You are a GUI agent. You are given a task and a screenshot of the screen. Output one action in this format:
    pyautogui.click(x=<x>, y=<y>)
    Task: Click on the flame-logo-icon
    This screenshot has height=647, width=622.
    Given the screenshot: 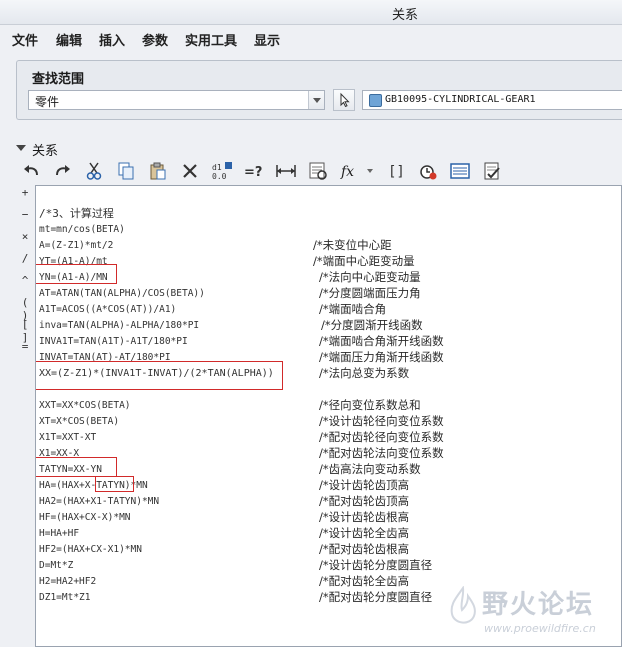 What is the action you would take?
    pyautogui.click(x=463, y=605)
    